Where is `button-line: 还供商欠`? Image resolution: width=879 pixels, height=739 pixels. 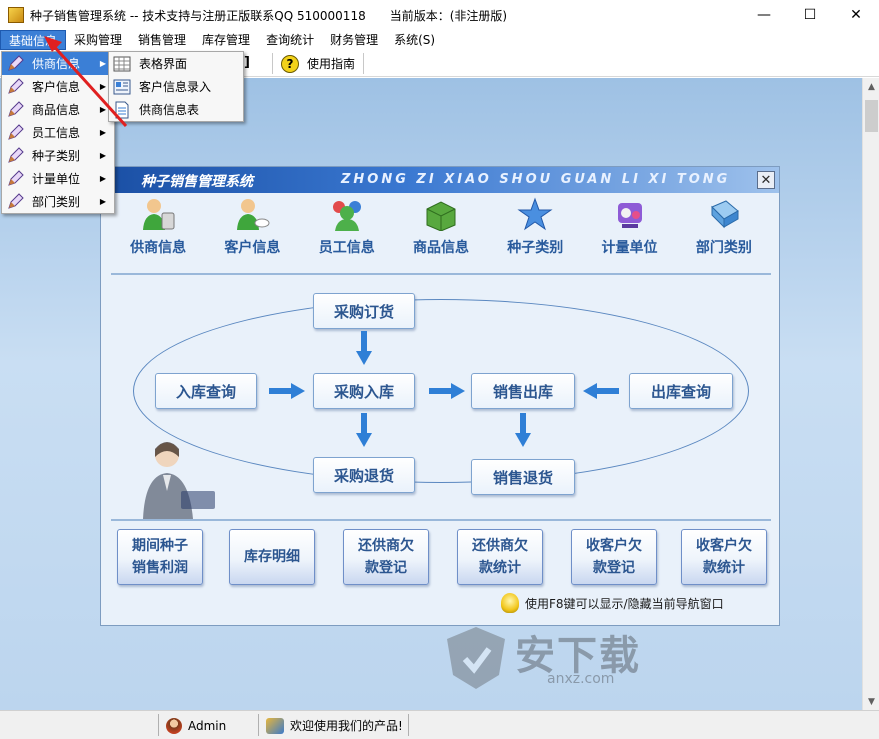 button-line: 还供商欠 is located at coordinates (500, 546).